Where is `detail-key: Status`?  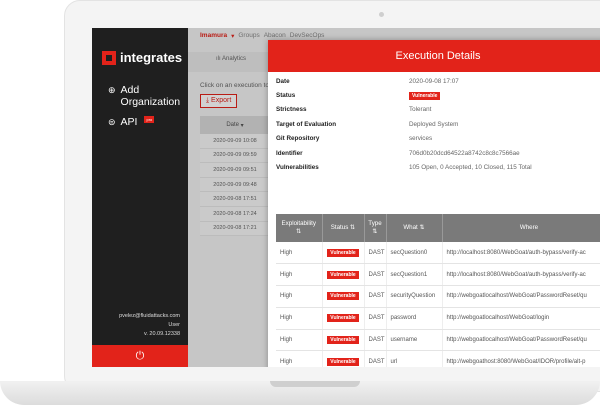
detail-key: Status is located at coordinates (286, 95).